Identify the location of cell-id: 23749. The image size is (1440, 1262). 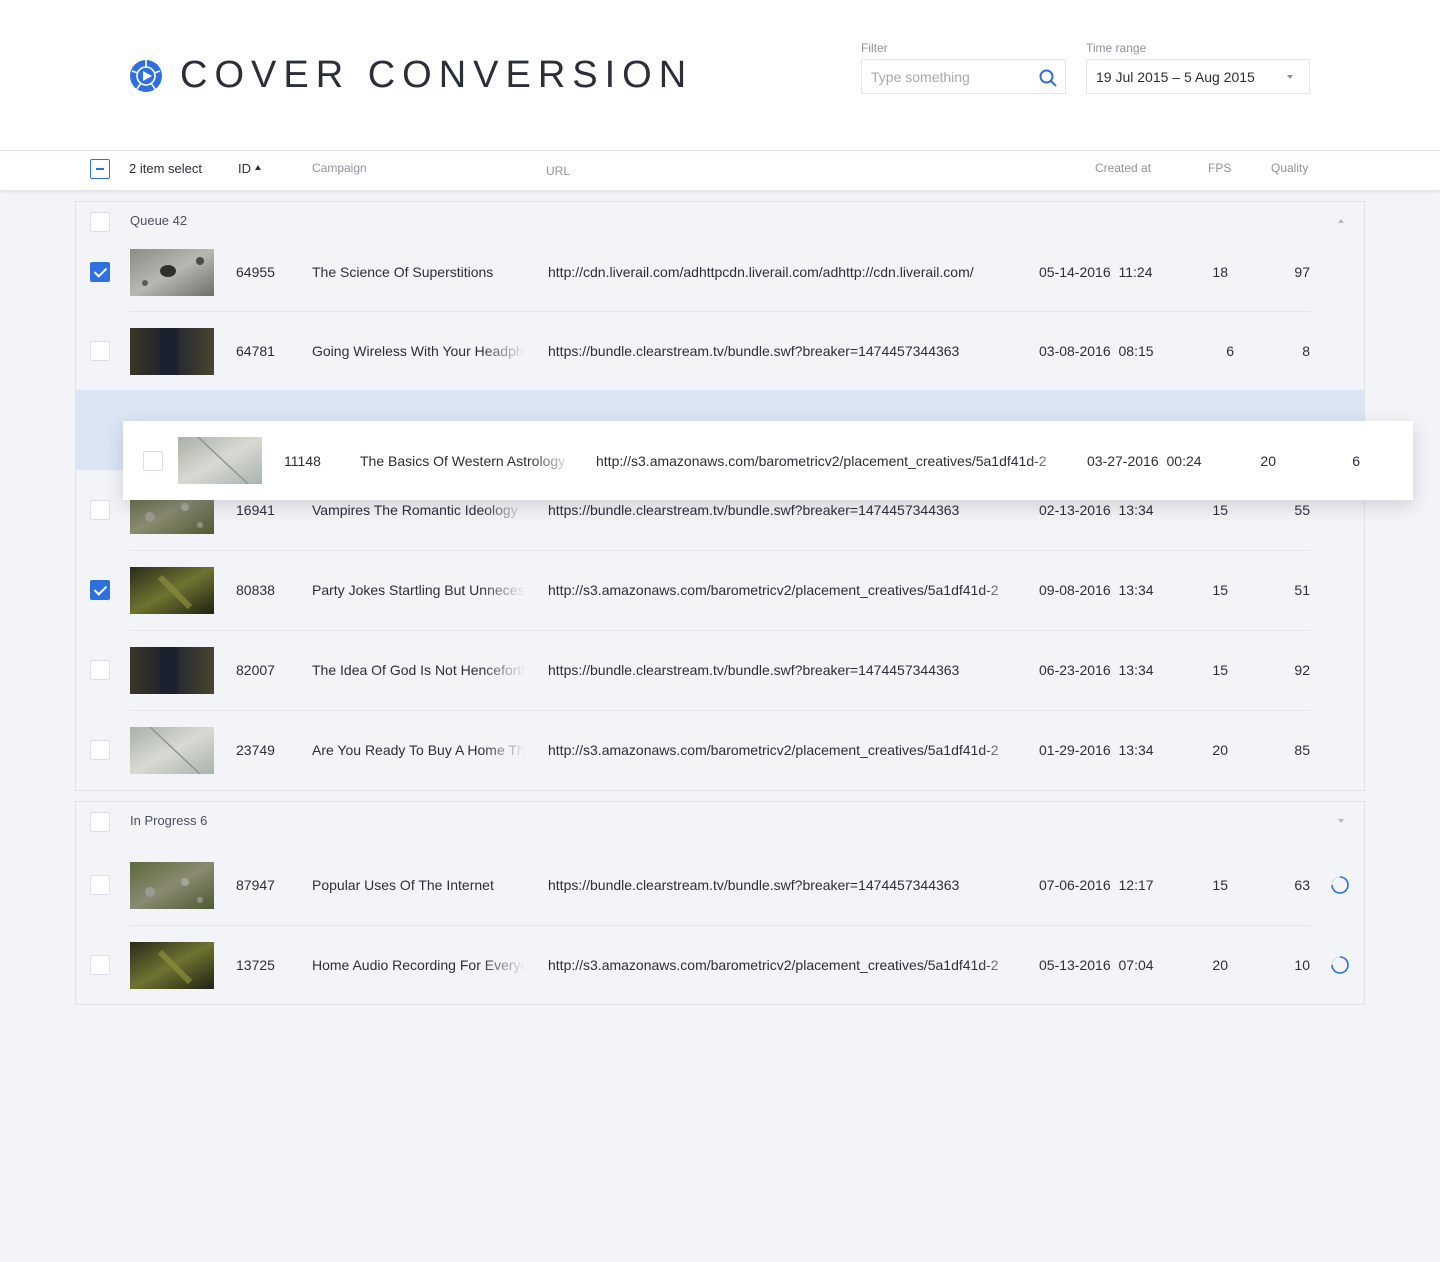
(255, 750).